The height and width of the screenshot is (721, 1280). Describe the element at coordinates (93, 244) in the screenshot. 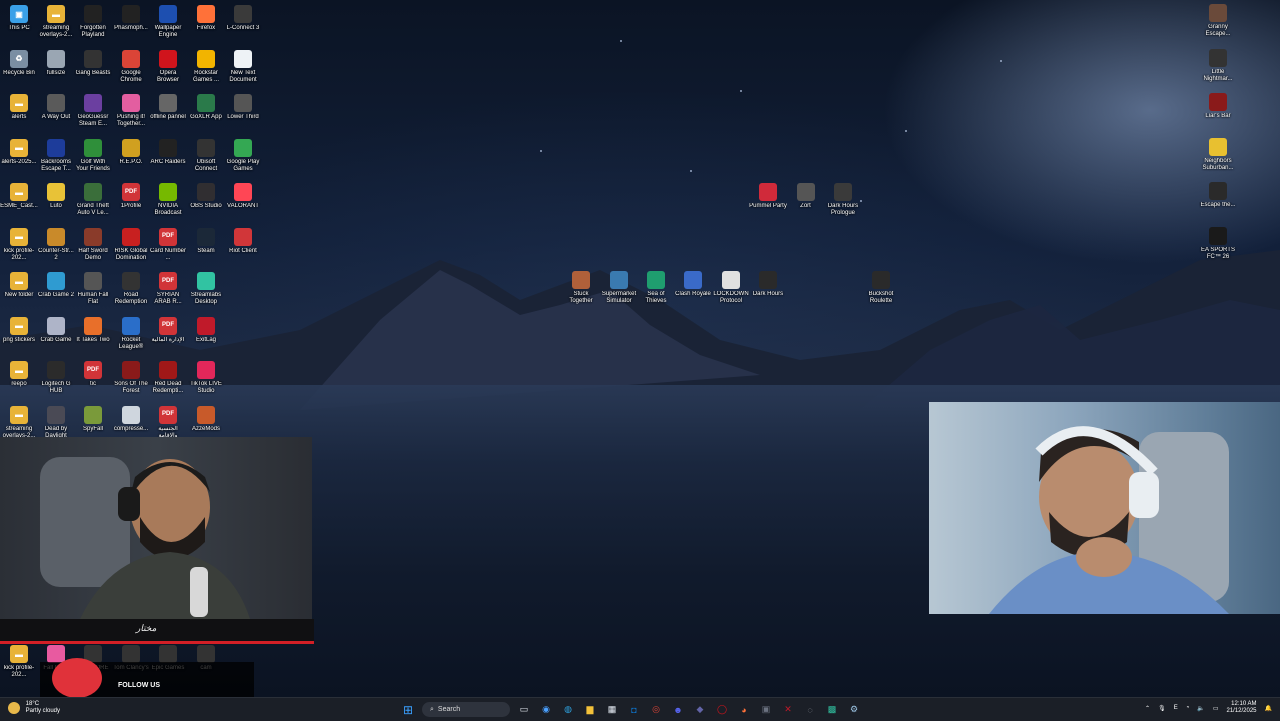

I see `desktop-icon: Half Sword Demo` at that location.